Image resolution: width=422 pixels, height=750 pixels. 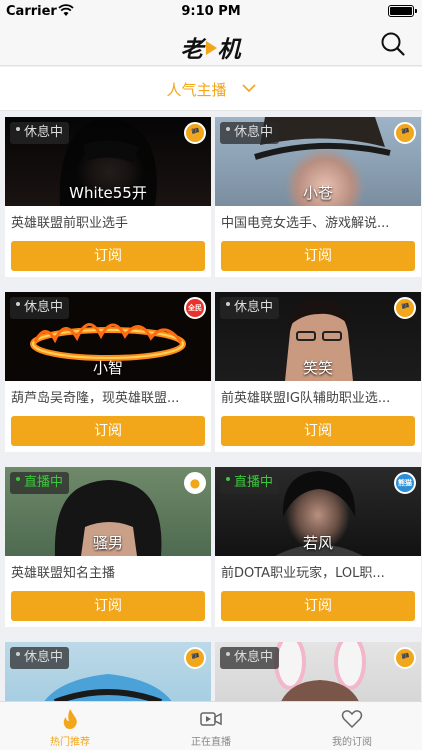 I want to click on platform-logo: ●, so click(x=195, y=483).